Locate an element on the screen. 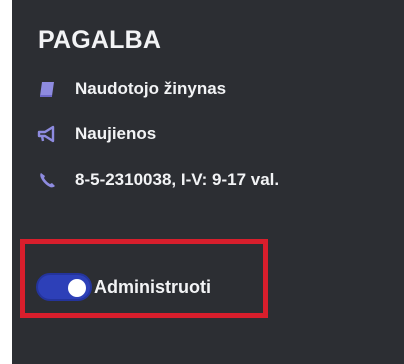 The width and height of the screenshot is (404, 364). megaphone-icon is located at coordinates (47, 134).